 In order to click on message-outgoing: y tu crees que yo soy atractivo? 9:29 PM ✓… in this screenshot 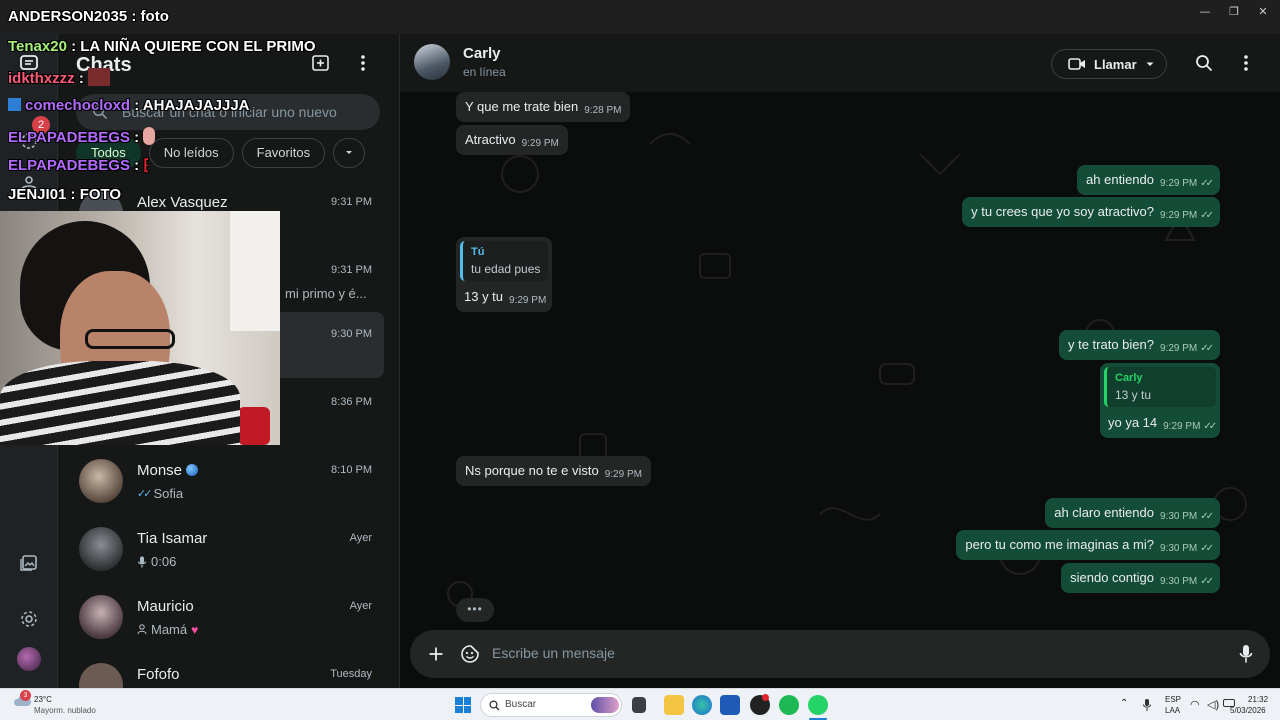, I will do `click(1091, 212)`.